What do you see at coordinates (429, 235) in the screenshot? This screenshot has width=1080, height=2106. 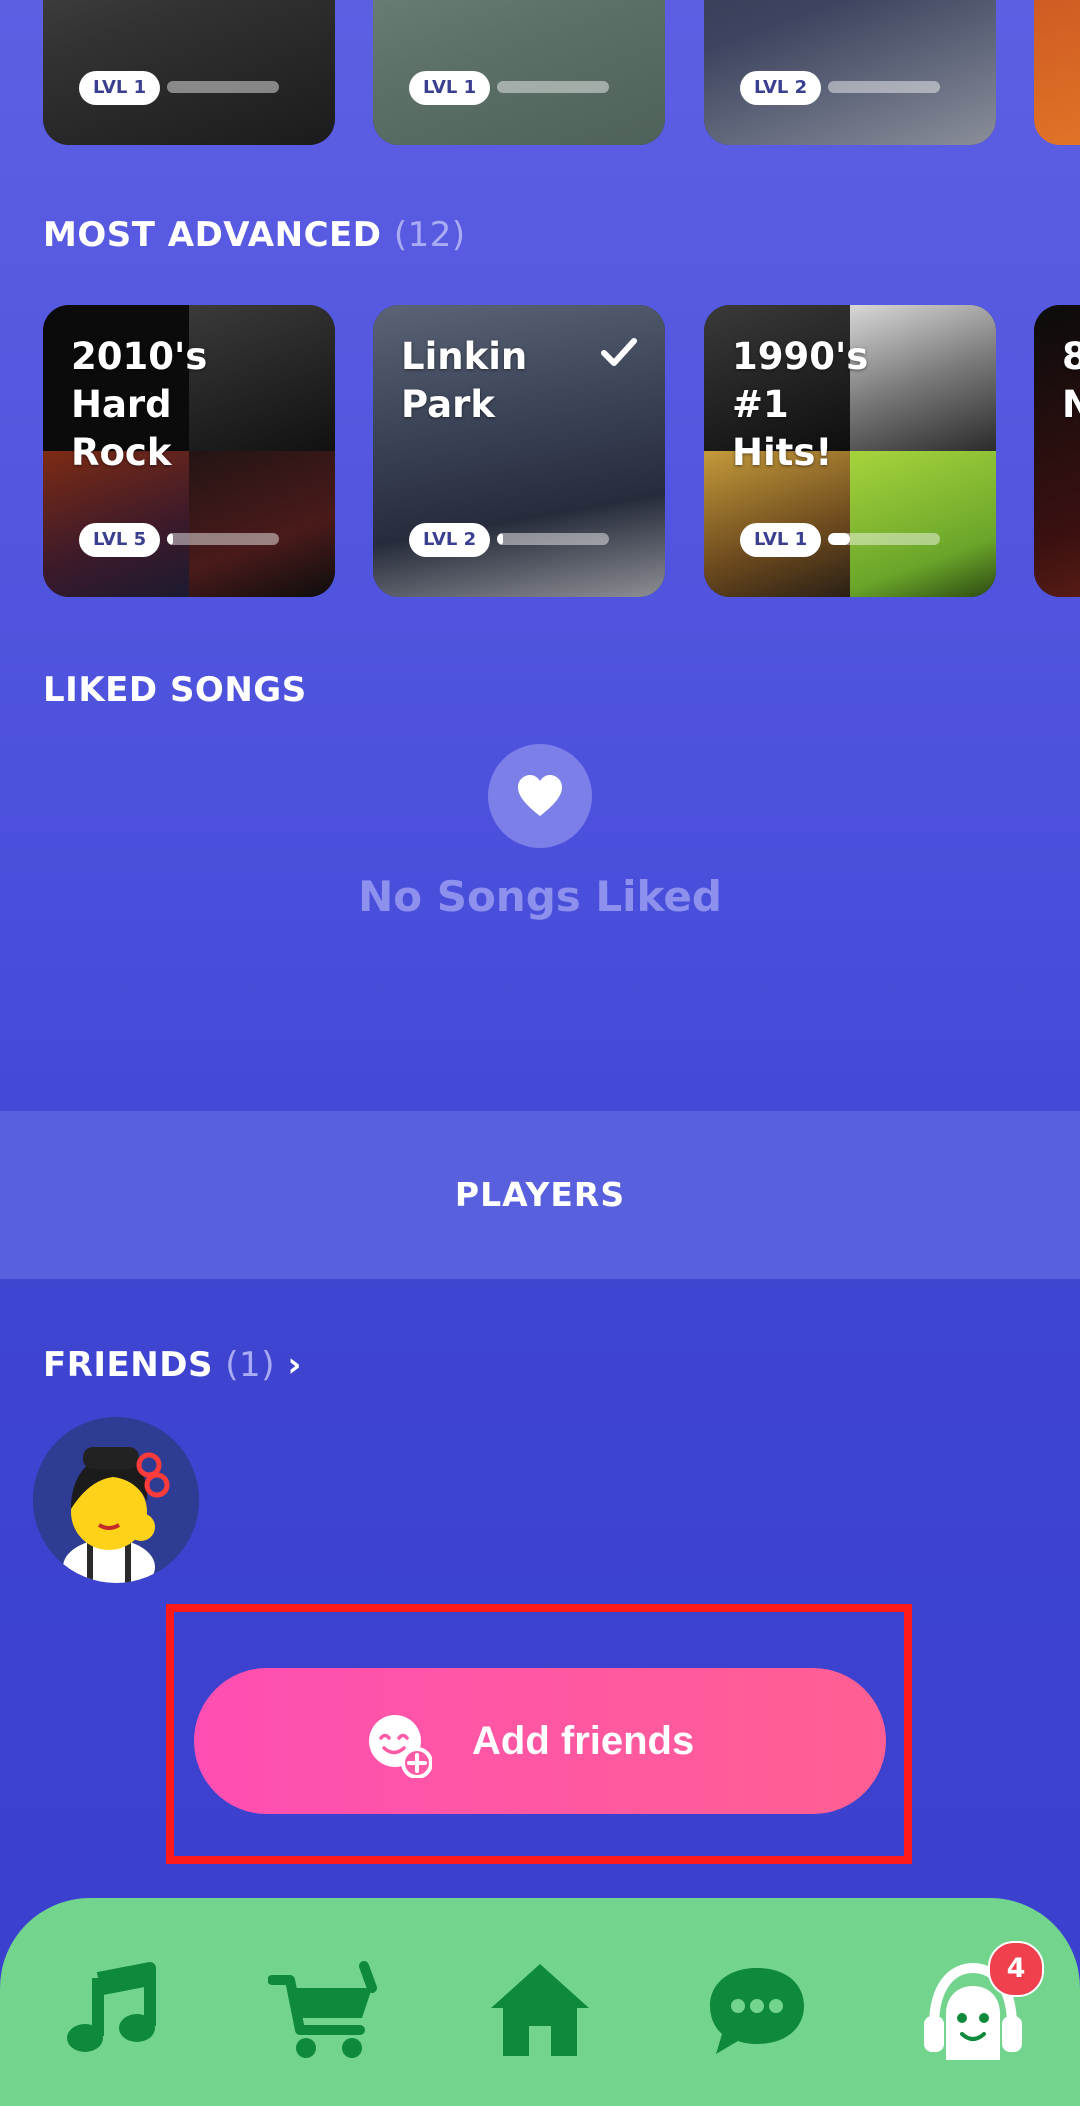 I see `section-count: (12)` at bounding box center [429, 235].